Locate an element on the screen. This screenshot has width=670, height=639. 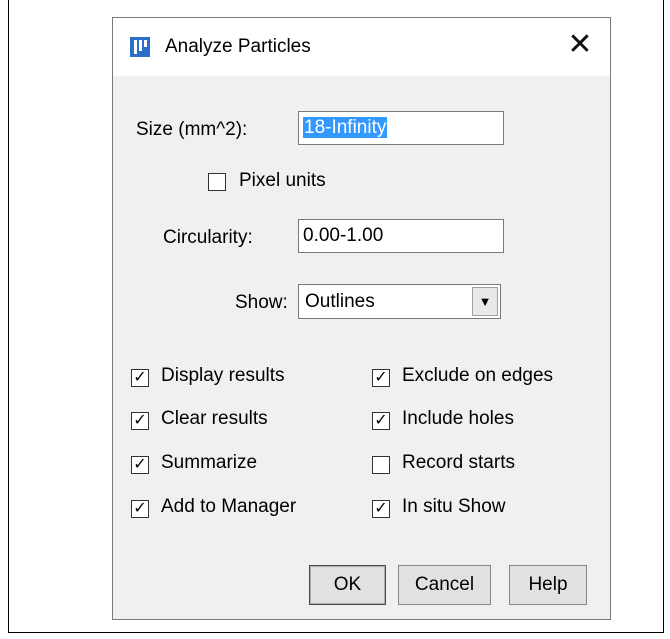
close-icon: ✕ is located at coordinates (580, 46).